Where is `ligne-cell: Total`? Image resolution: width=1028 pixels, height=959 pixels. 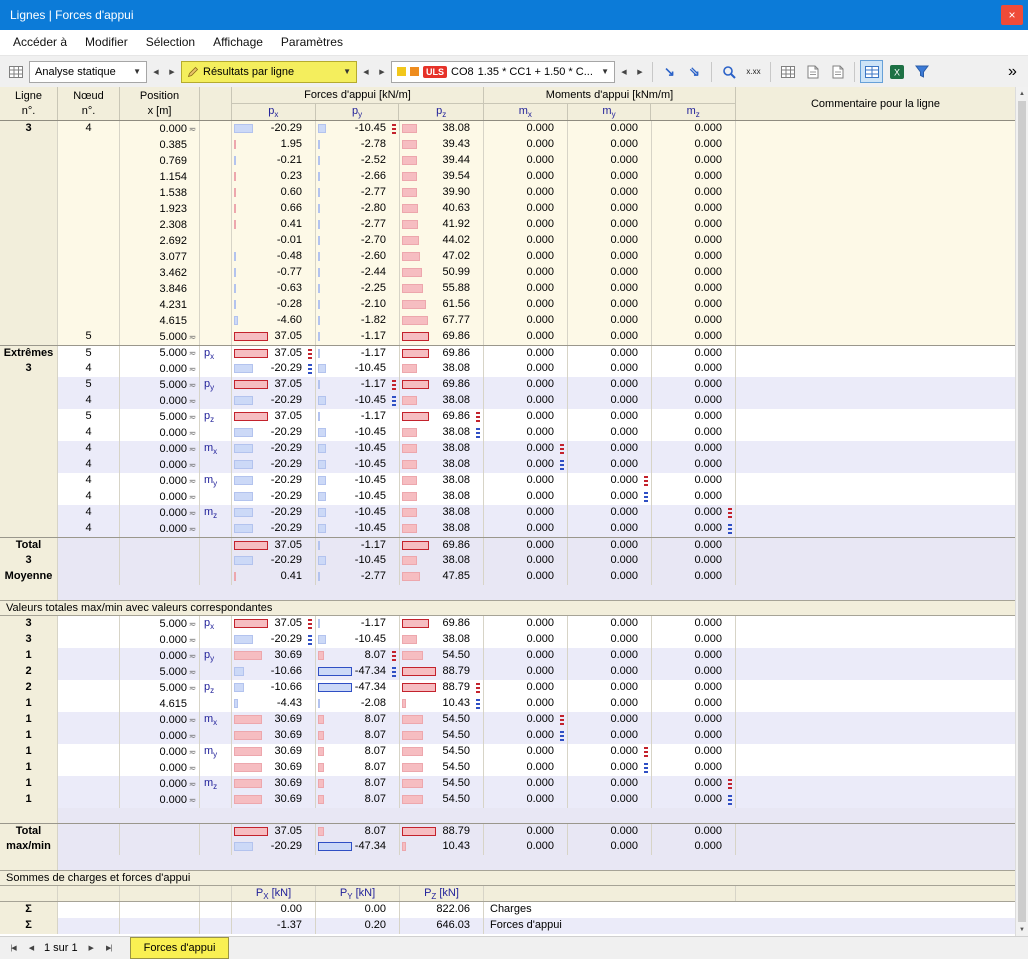 ligne-cell: Total is located at coordinates (29, 545).